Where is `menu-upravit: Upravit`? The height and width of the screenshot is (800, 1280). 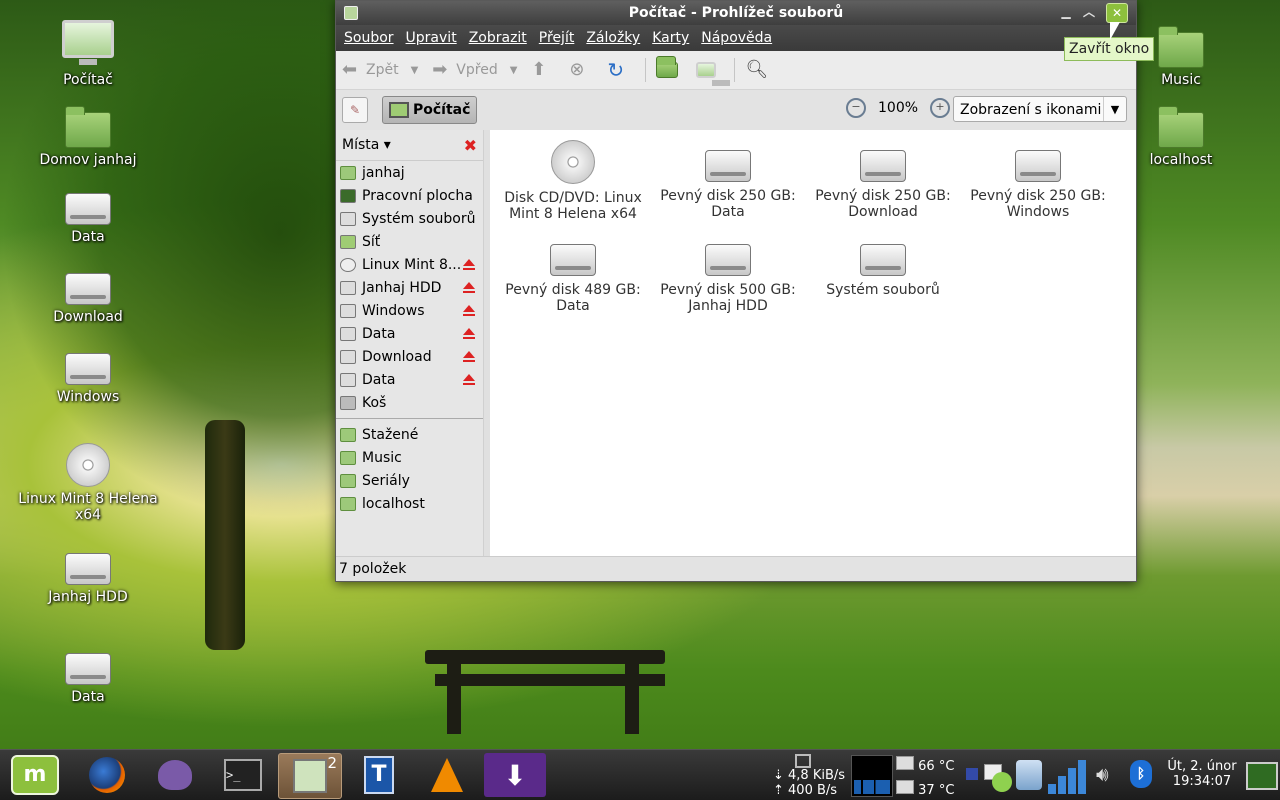 menu-upravit: Upravit is located at coordinates (431, 38).